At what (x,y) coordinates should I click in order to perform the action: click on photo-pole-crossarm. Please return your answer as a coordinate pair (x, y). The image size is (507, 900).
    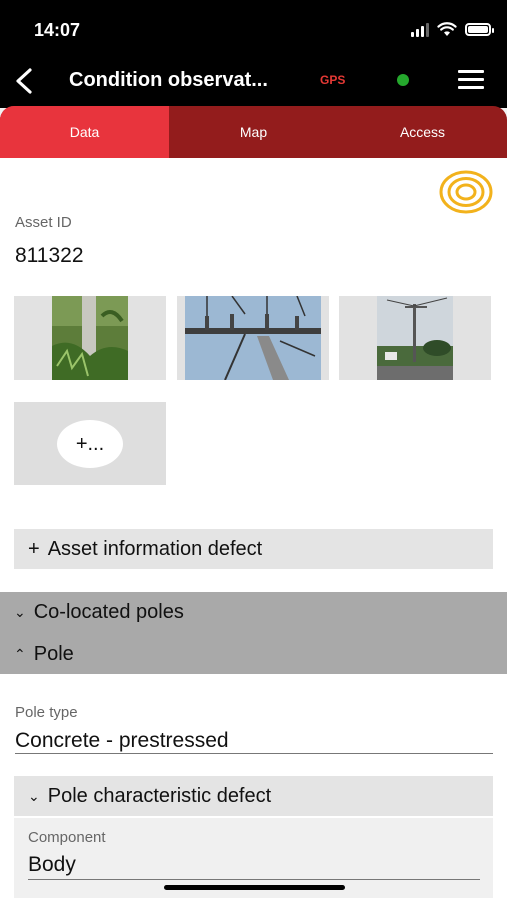
    Looking at the image, I should click on (253, 338).